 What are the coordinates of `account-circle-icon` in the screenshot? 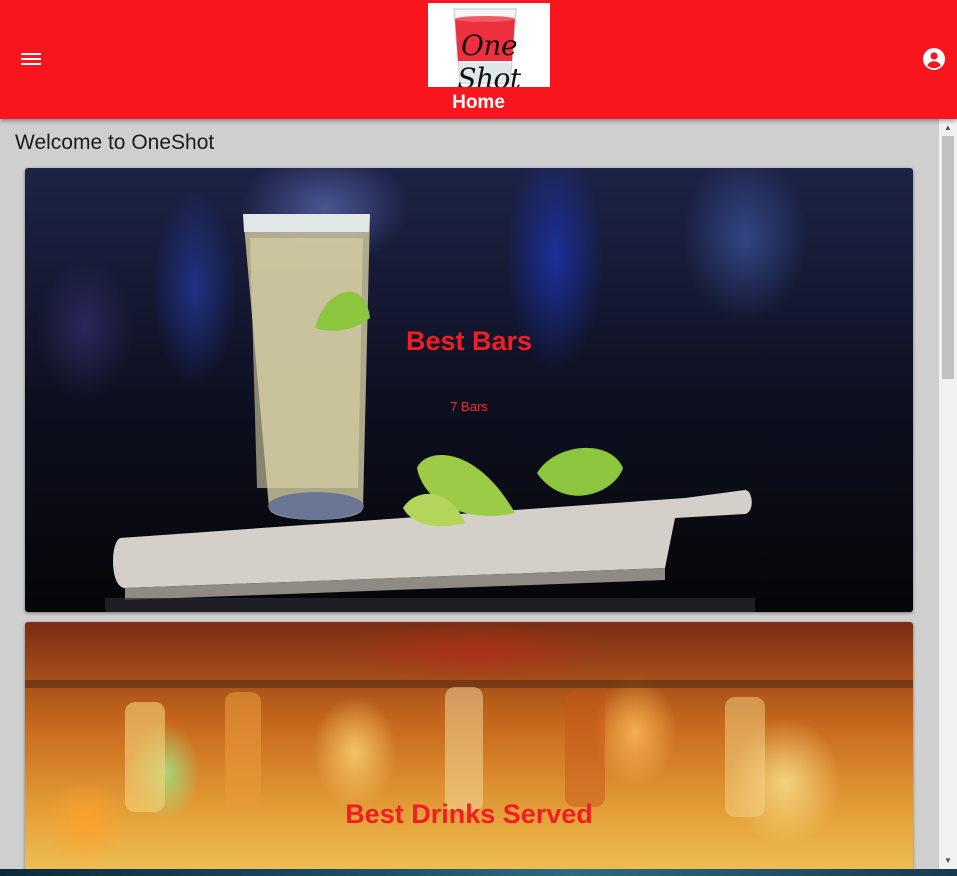 It's located at (934, 59).